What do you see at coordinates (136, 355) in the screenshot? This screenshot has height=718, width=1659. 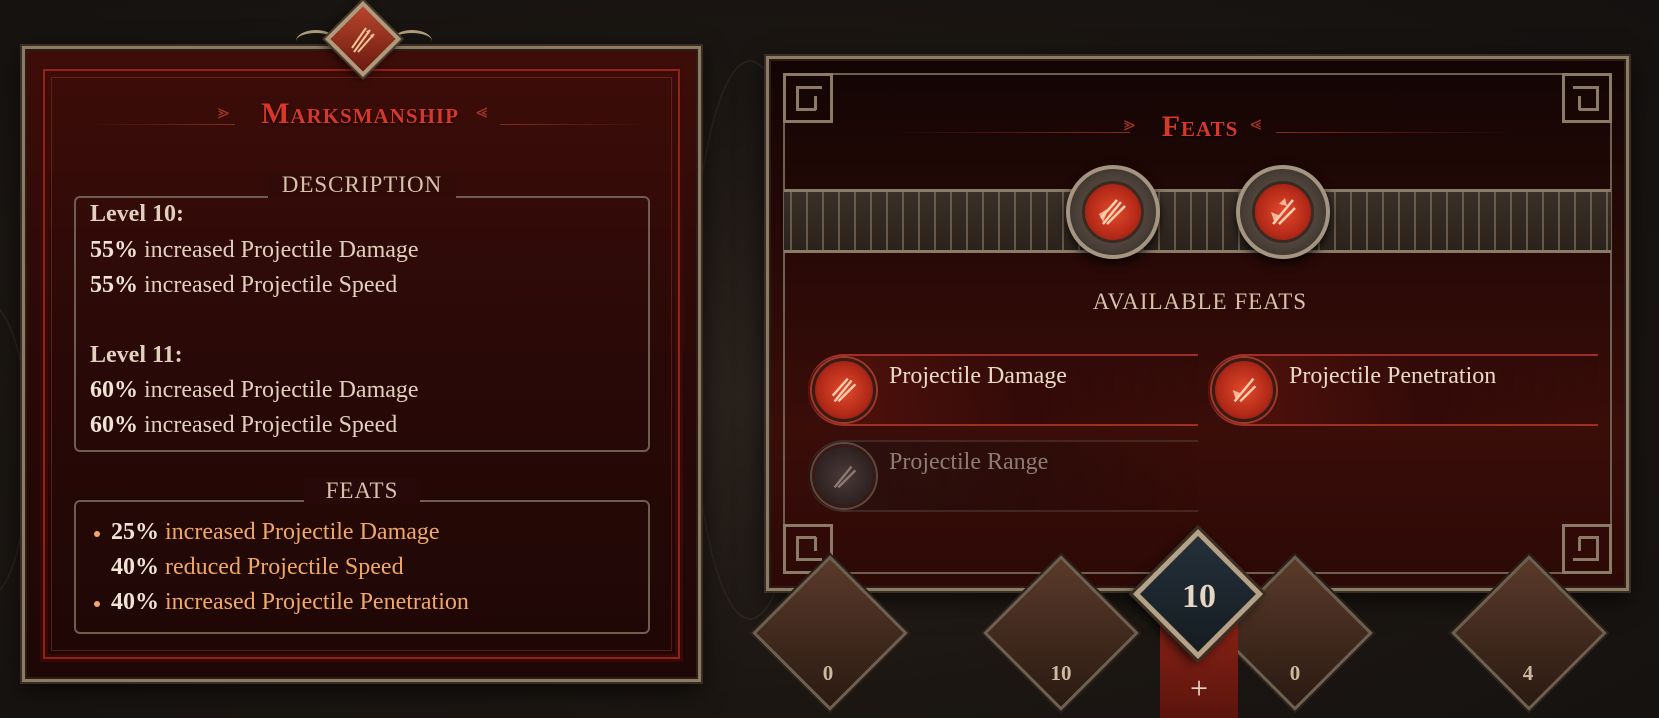 I see `level-heading: Level 11:` at bounding box center [136, 355].